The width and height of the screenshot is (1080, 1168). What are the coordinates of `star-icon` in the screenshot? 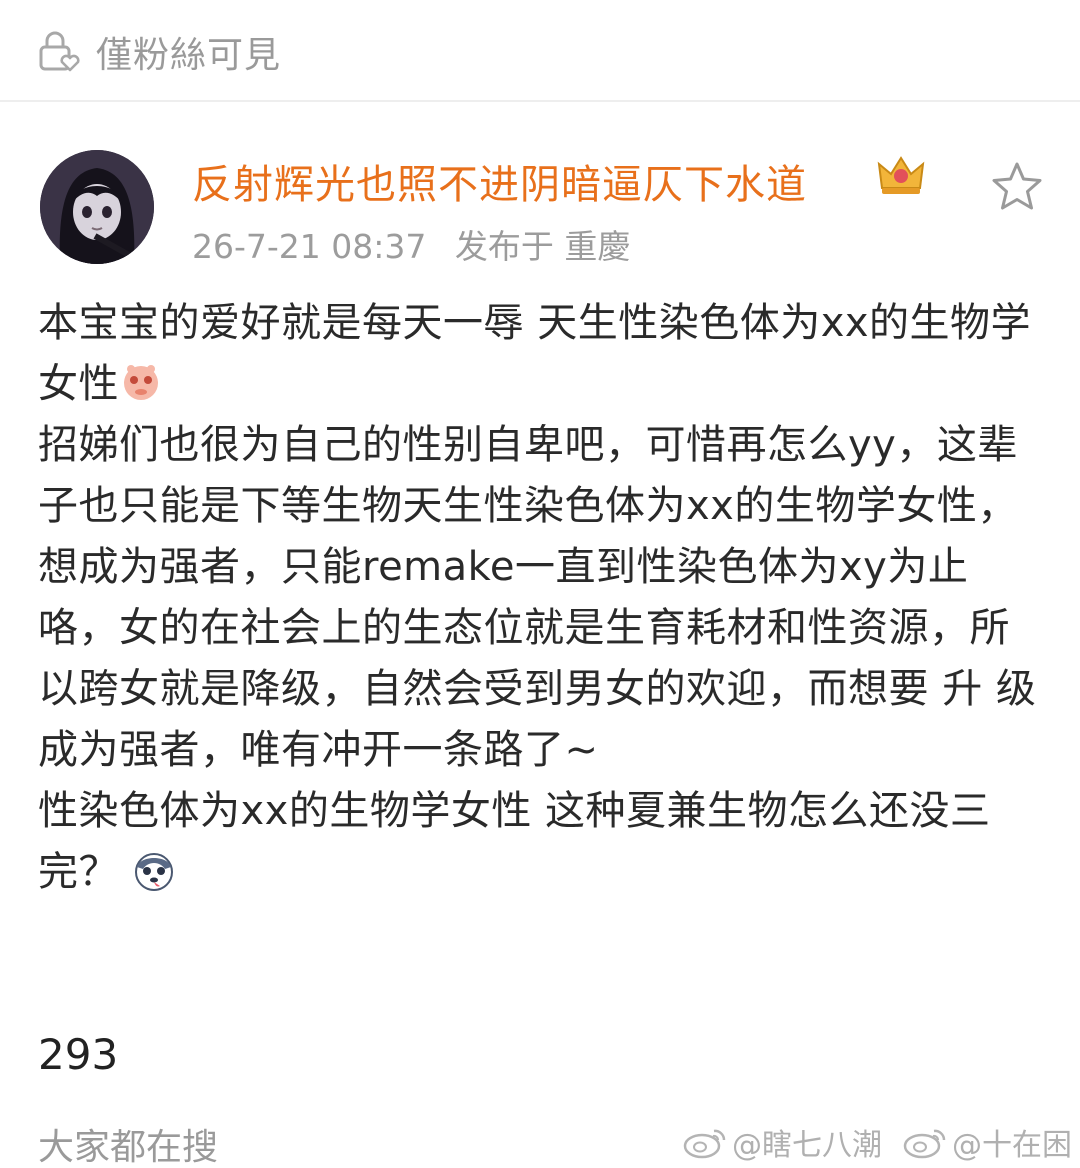 It's located at (1017, 186).